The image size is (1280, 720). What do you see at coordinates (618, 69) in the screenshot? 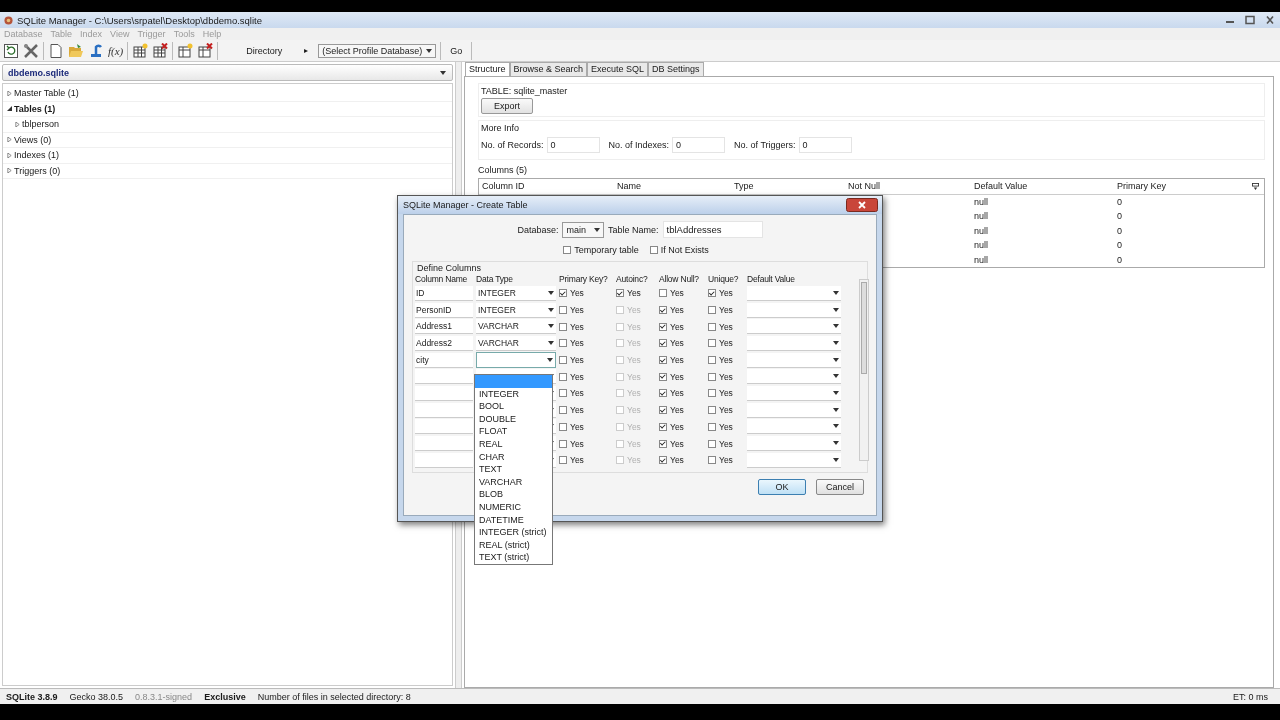
I see `tab: Execute SQL` at bounding box center [618, 69].